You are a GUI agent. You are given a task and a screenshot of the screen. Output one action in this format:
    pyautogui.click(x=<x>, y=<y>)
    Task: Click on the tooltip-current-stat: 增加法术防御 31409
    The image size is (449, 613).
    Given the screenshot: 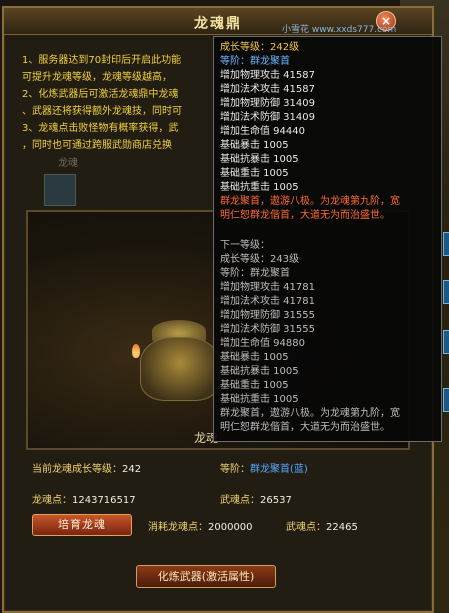 What is the action you would take?
    pyautogui.click(x=267, y=117)
    